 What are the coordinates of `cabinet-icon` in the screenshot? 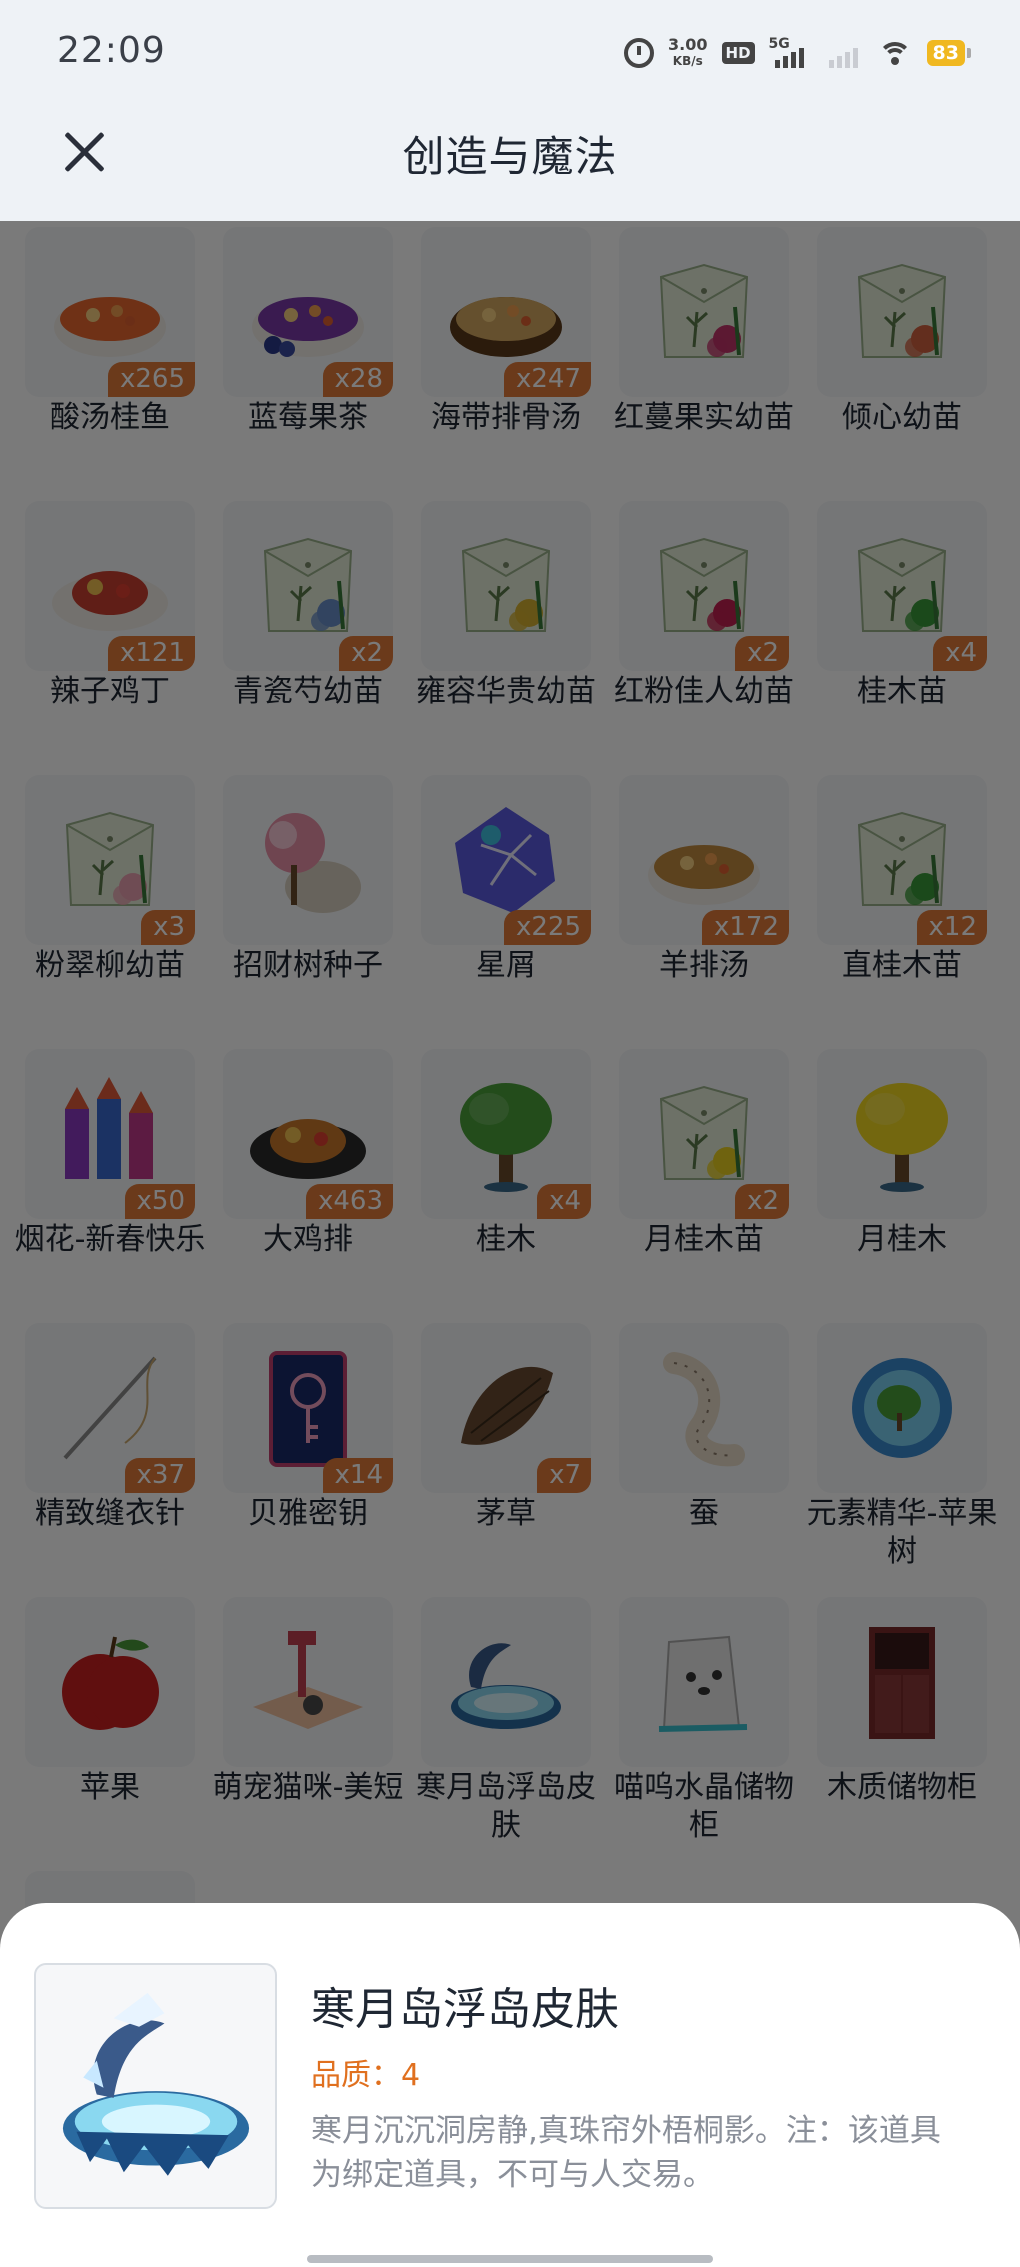 It's located at (902, 1683).